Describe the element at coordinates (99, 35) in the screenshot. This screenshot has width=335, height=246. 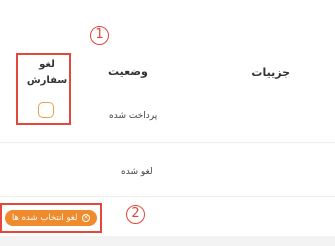
I see `annotation-marker-1: 1` at that location.